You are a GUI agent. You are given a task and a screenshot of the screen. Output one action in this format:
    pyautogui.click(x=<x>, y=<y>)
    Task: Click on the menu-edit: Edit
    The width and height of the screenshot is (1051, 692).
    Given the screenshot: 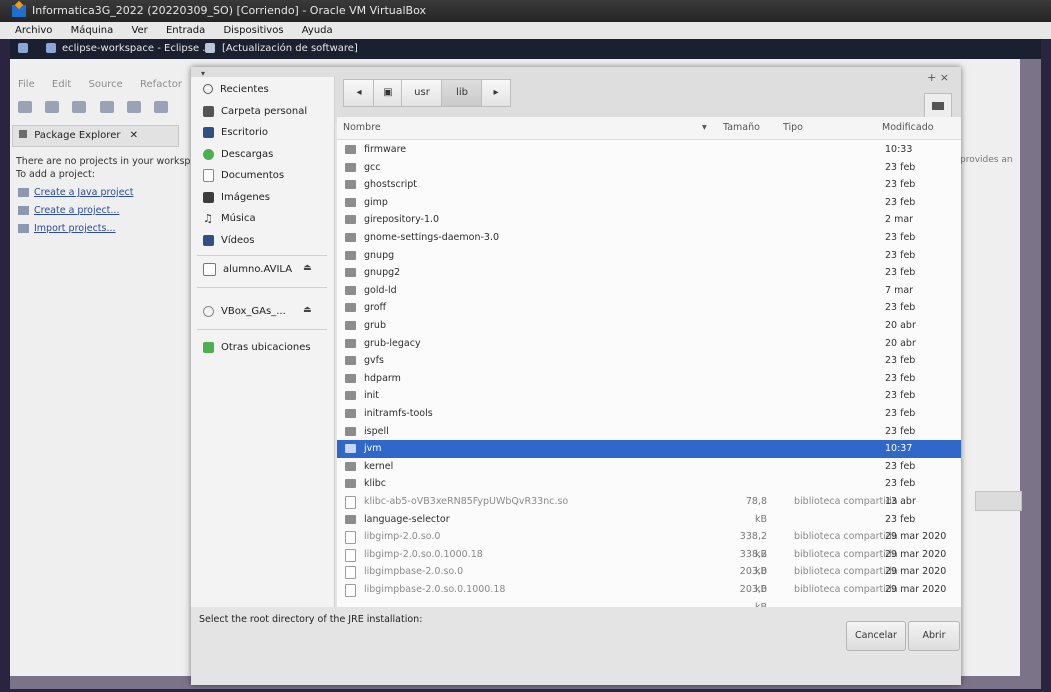 What is the action you would take?
    pyautogui.click(x=61, y=84)
    